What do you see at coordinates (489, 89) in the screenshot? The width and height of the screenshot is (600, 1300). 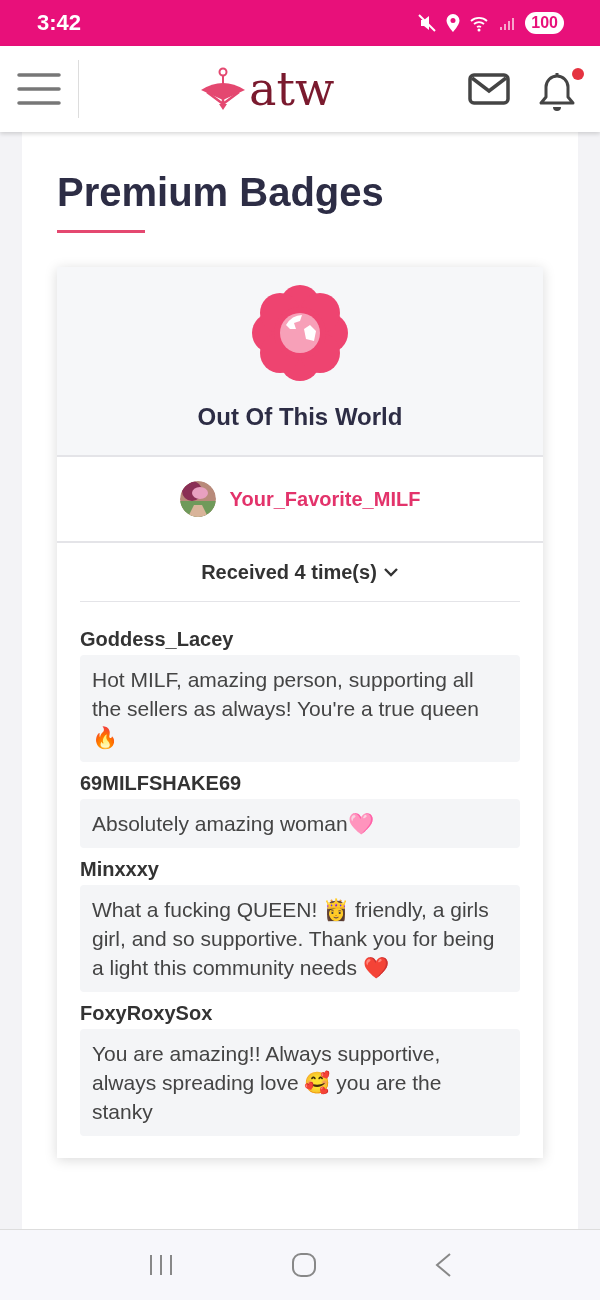 I see `mail-button` at bounding box center [489, 89].